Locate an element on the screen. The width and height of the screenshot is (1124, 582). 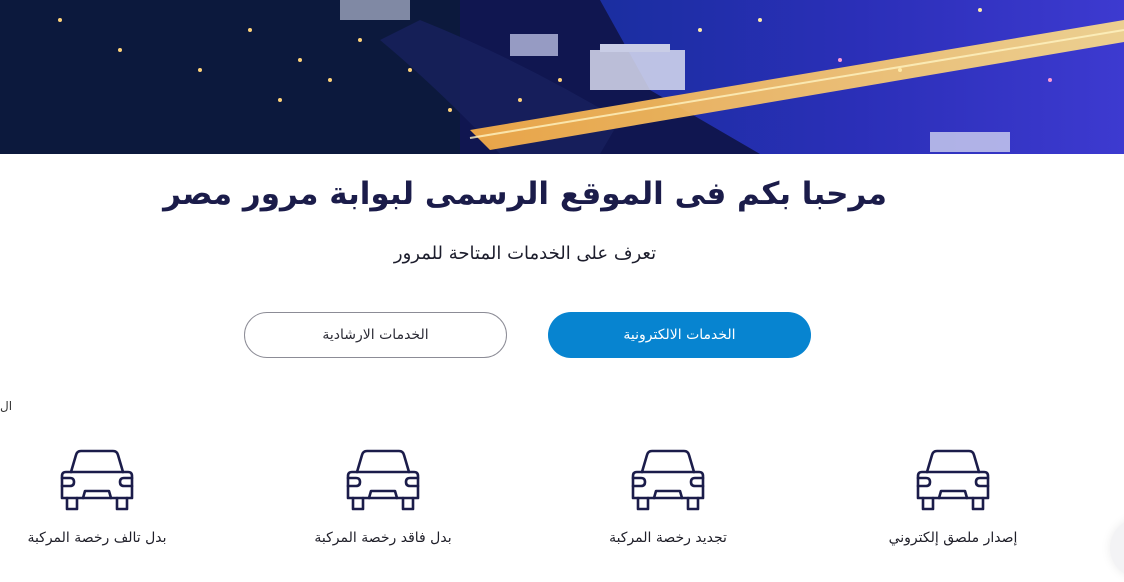
service-card-renew-vehicle-license: تجديد رخصة المركبة is located at coordinates (668, 504).